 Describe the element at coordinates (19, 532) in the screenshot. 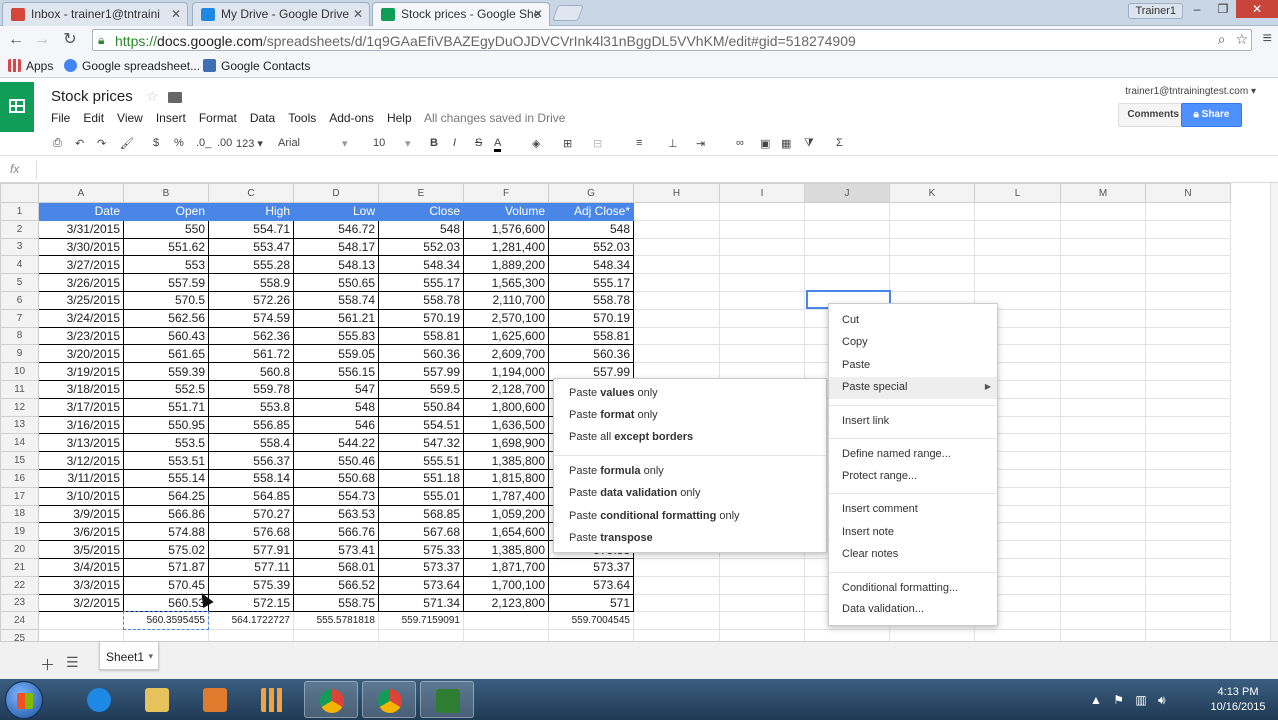

I see `row-header: 19` at that location.